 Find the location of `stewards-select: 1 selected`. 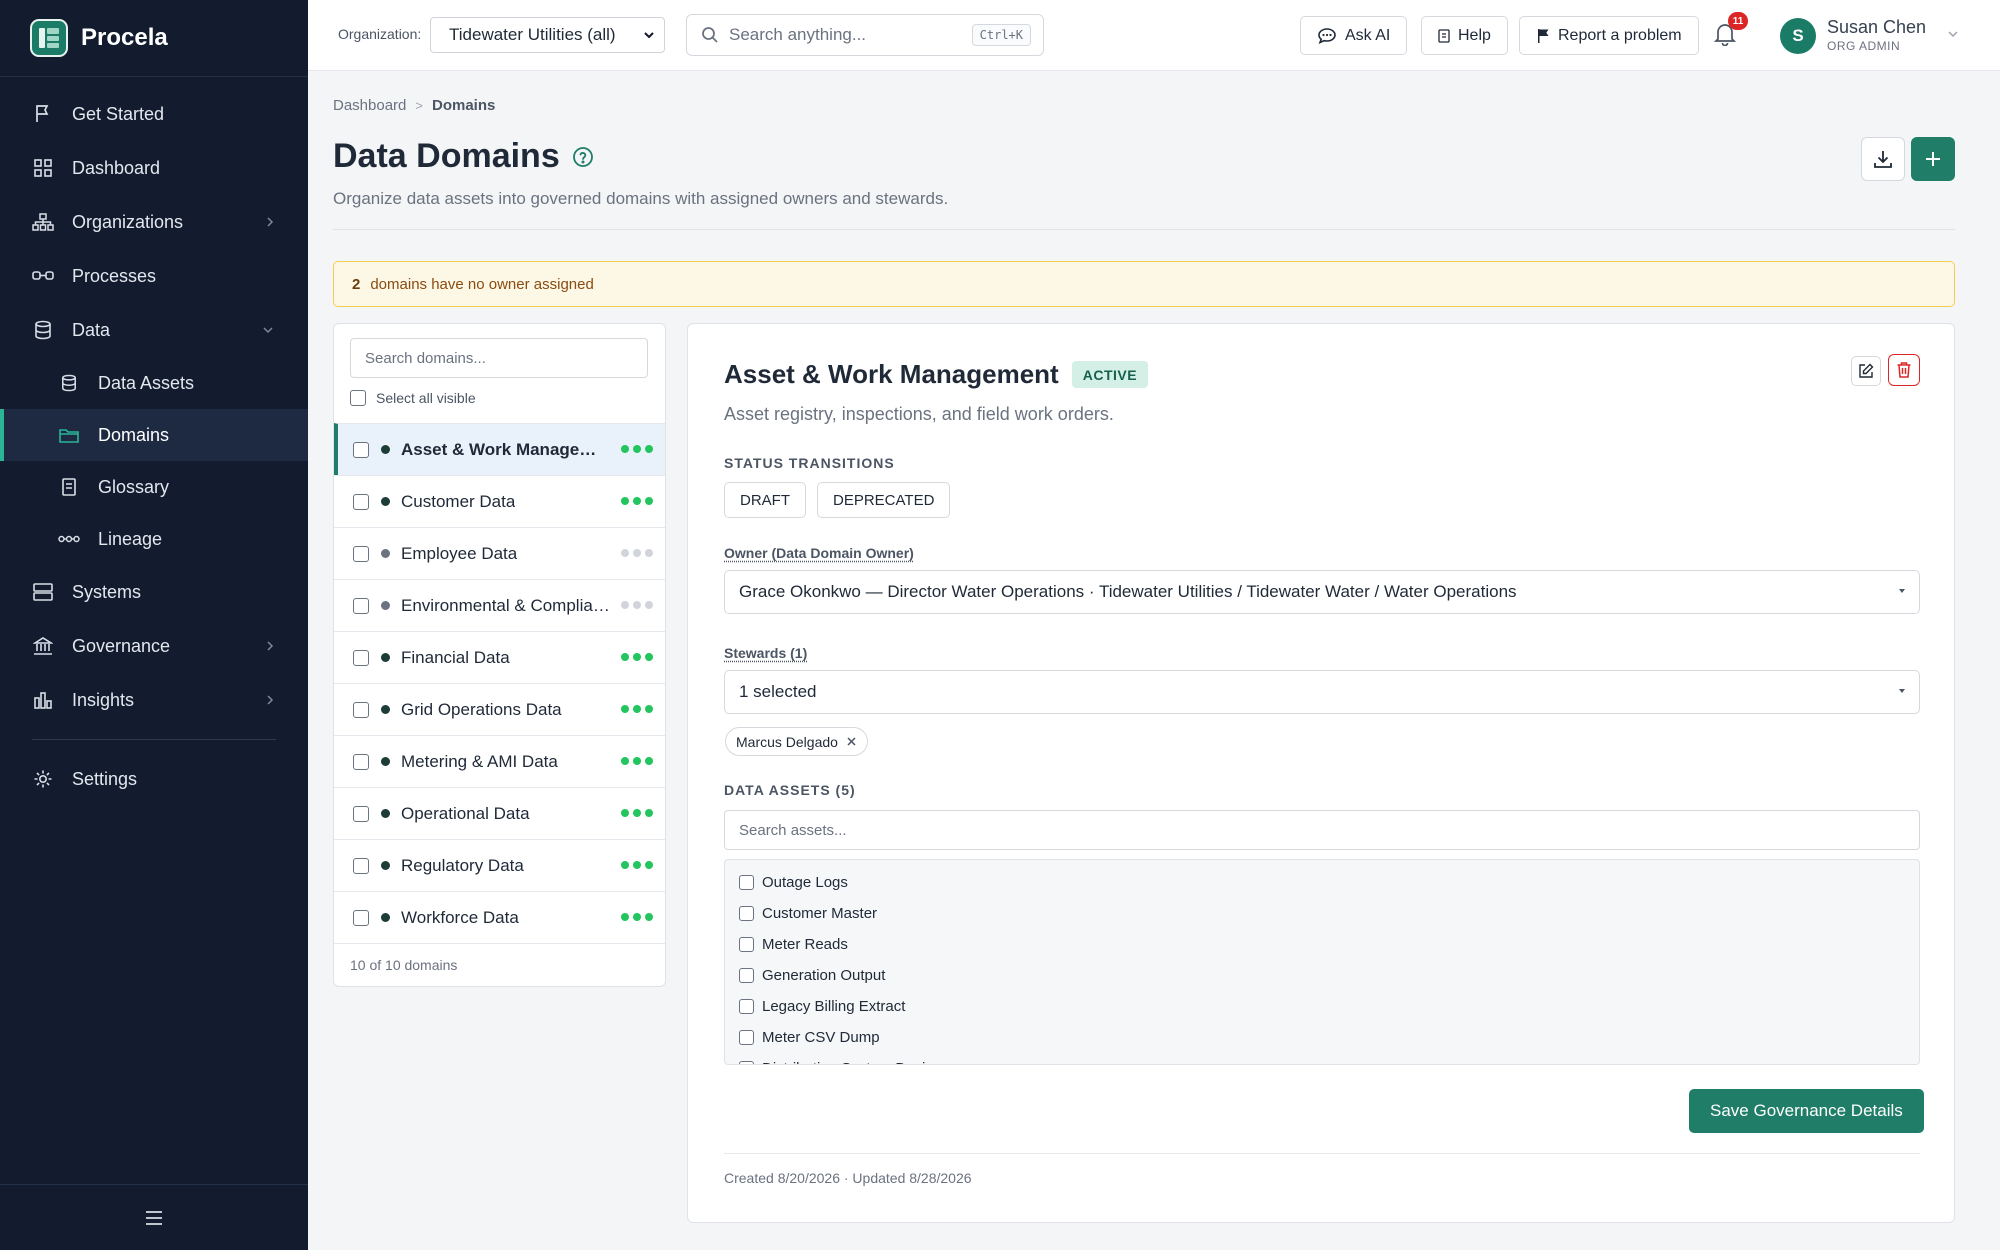

stewards-select: 1 selected is located at coordinates (1322, 692).